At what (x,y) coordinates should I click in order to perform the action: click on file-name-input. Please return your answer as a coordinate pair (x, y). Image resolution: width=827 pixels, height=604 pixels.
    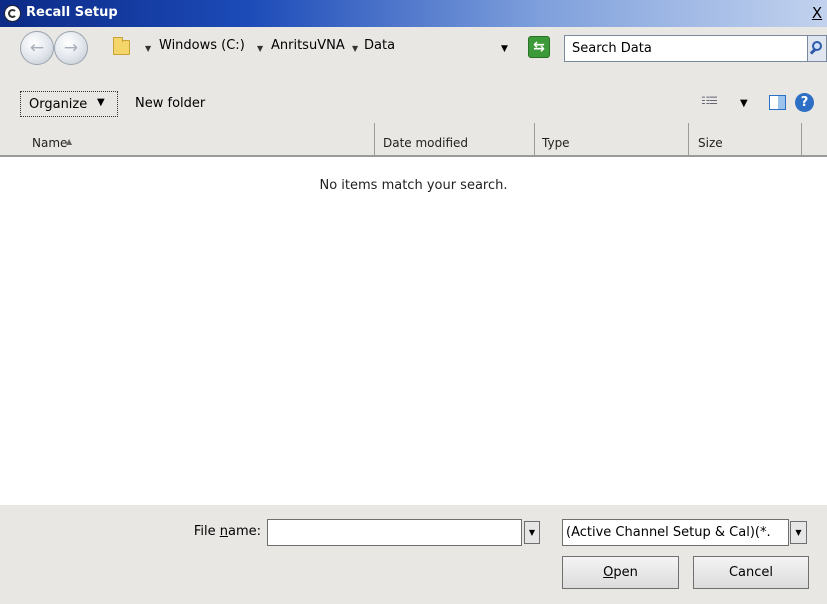
    Looking at the image, I should click on (394, 532).